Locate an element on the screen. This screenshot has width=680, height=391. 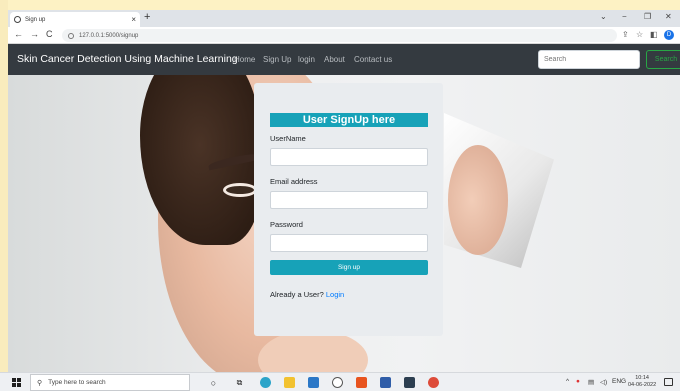
signup-title: User SignUp here is located at coordinates (349, 120).